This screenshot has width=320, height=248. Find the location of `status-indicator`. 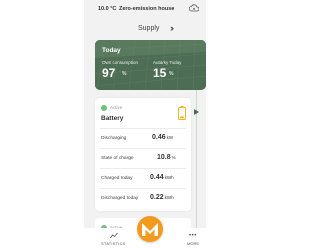

status-indicator is located at coordinates (104, 108).